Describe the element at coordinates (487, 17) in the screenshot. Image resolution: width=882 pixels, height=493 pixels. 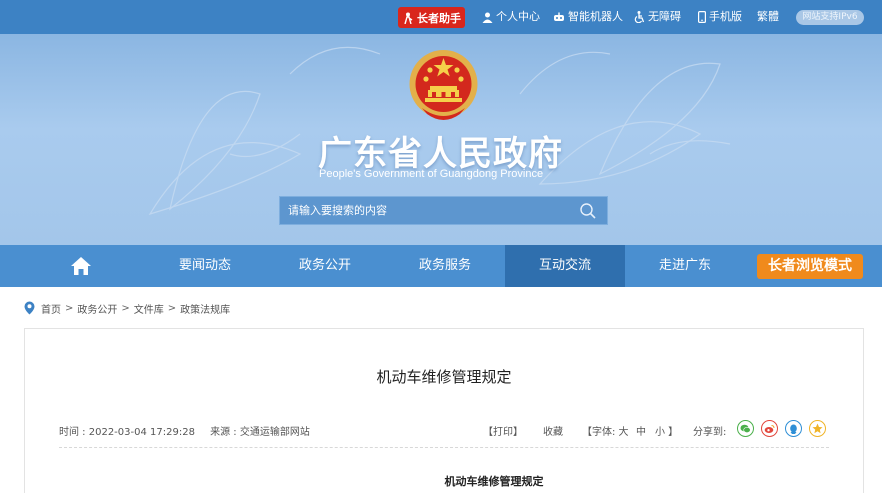
I see `person-icon` at that location.